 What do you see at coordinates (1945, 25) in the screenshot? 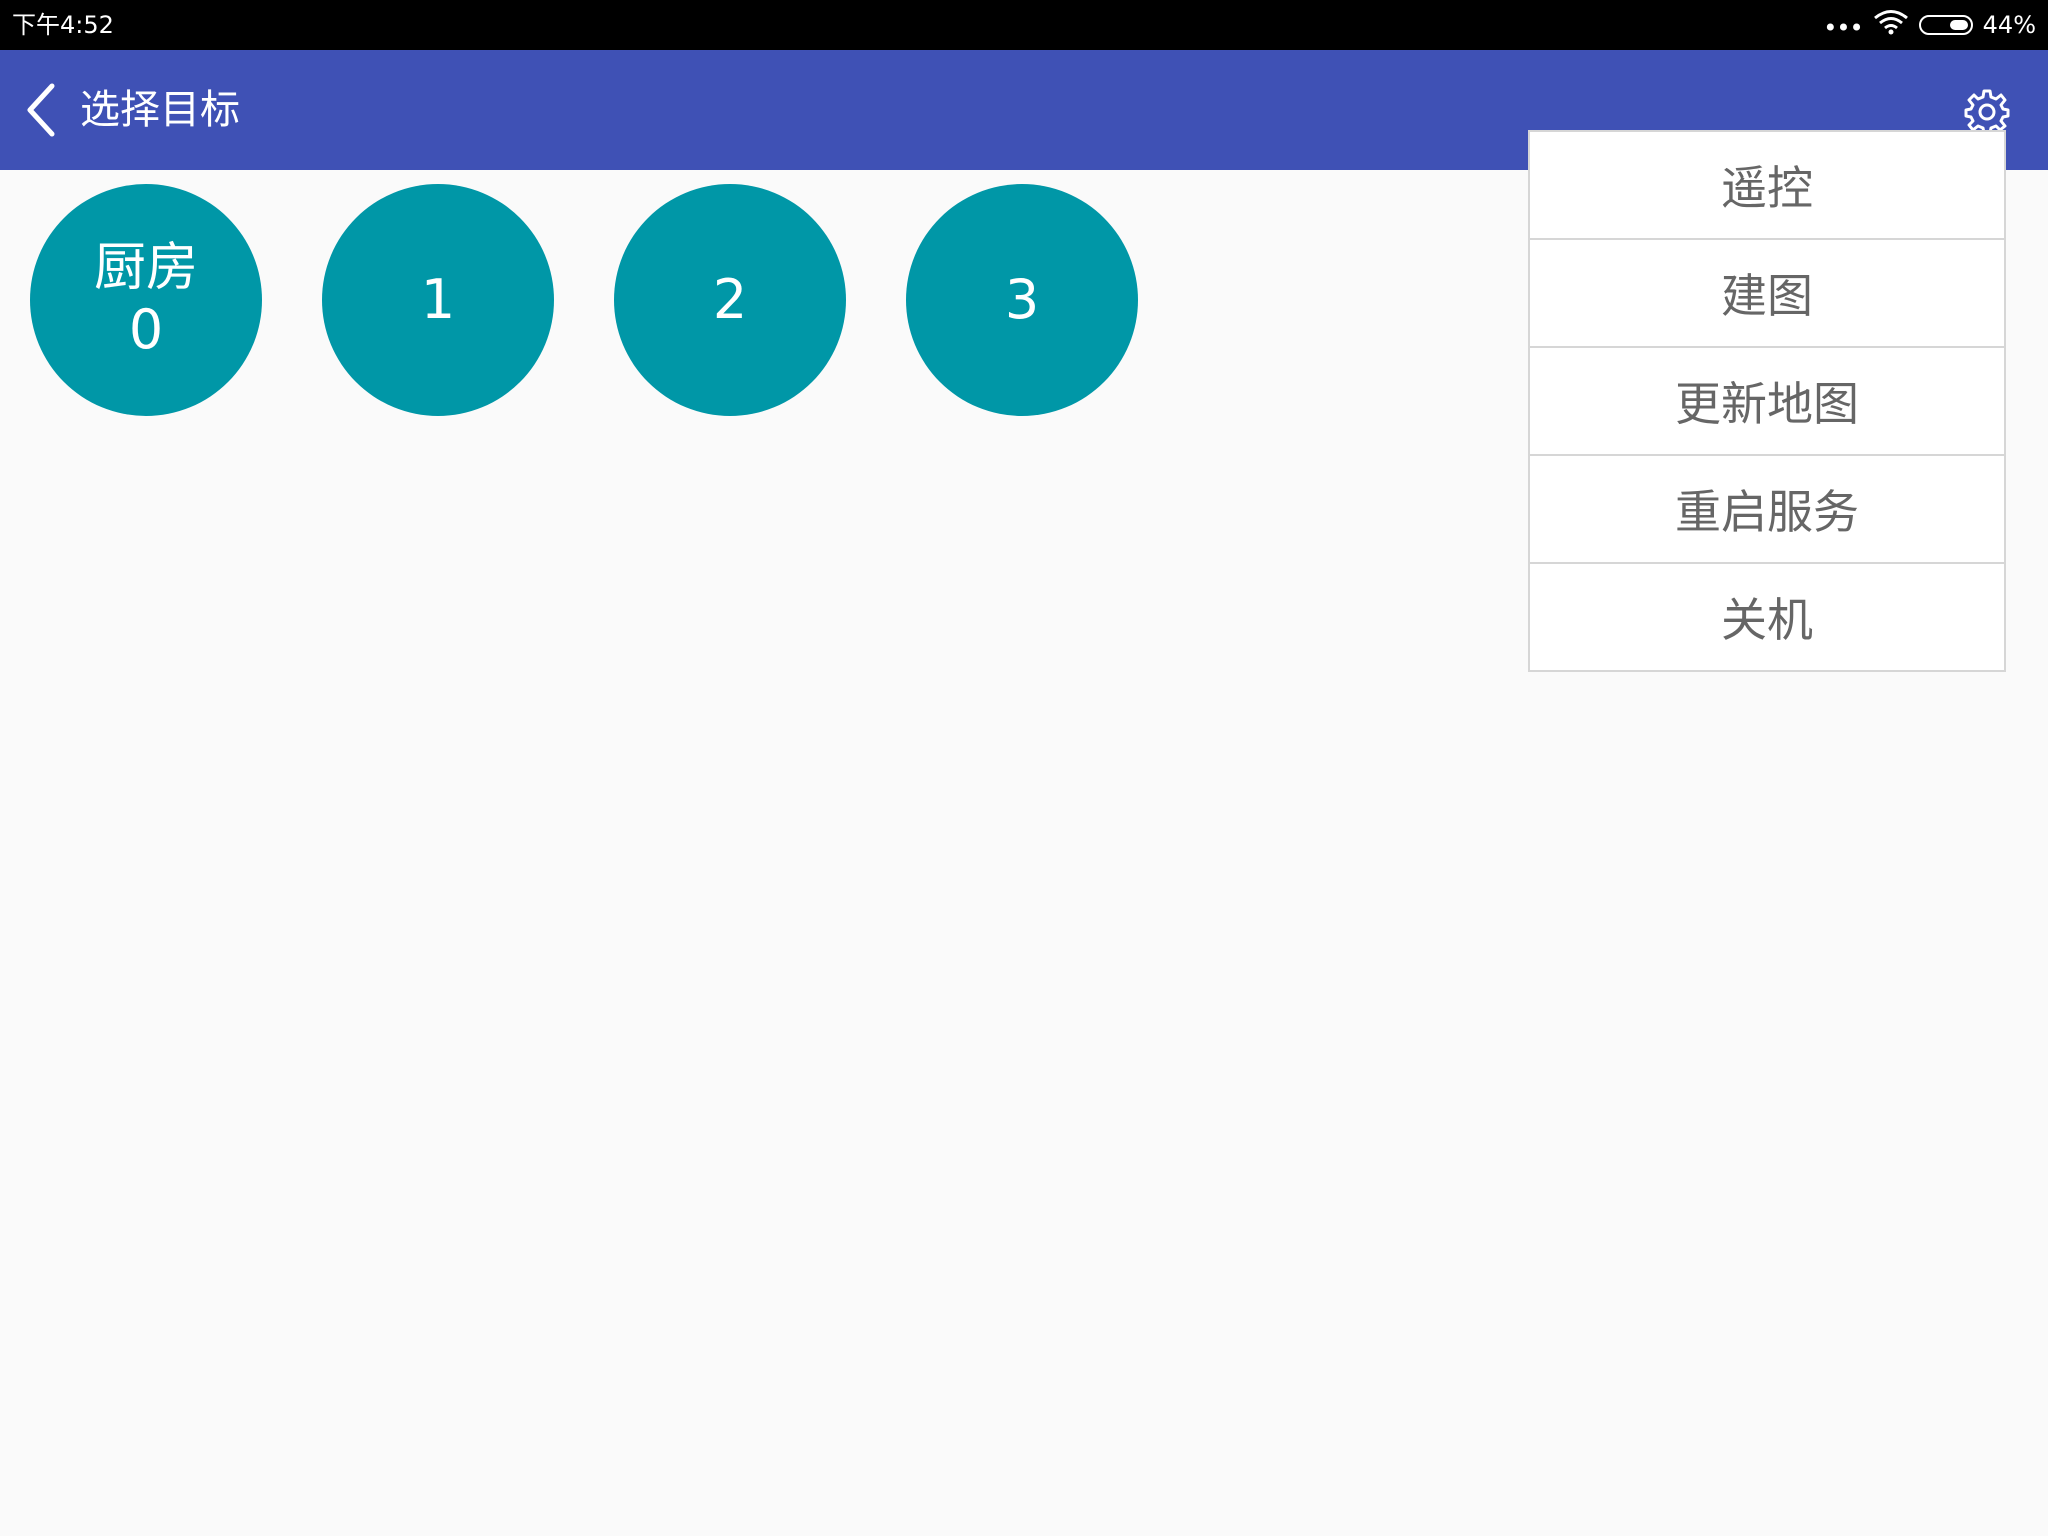
I see `battery-icon` at bounding box center [1945, 25].